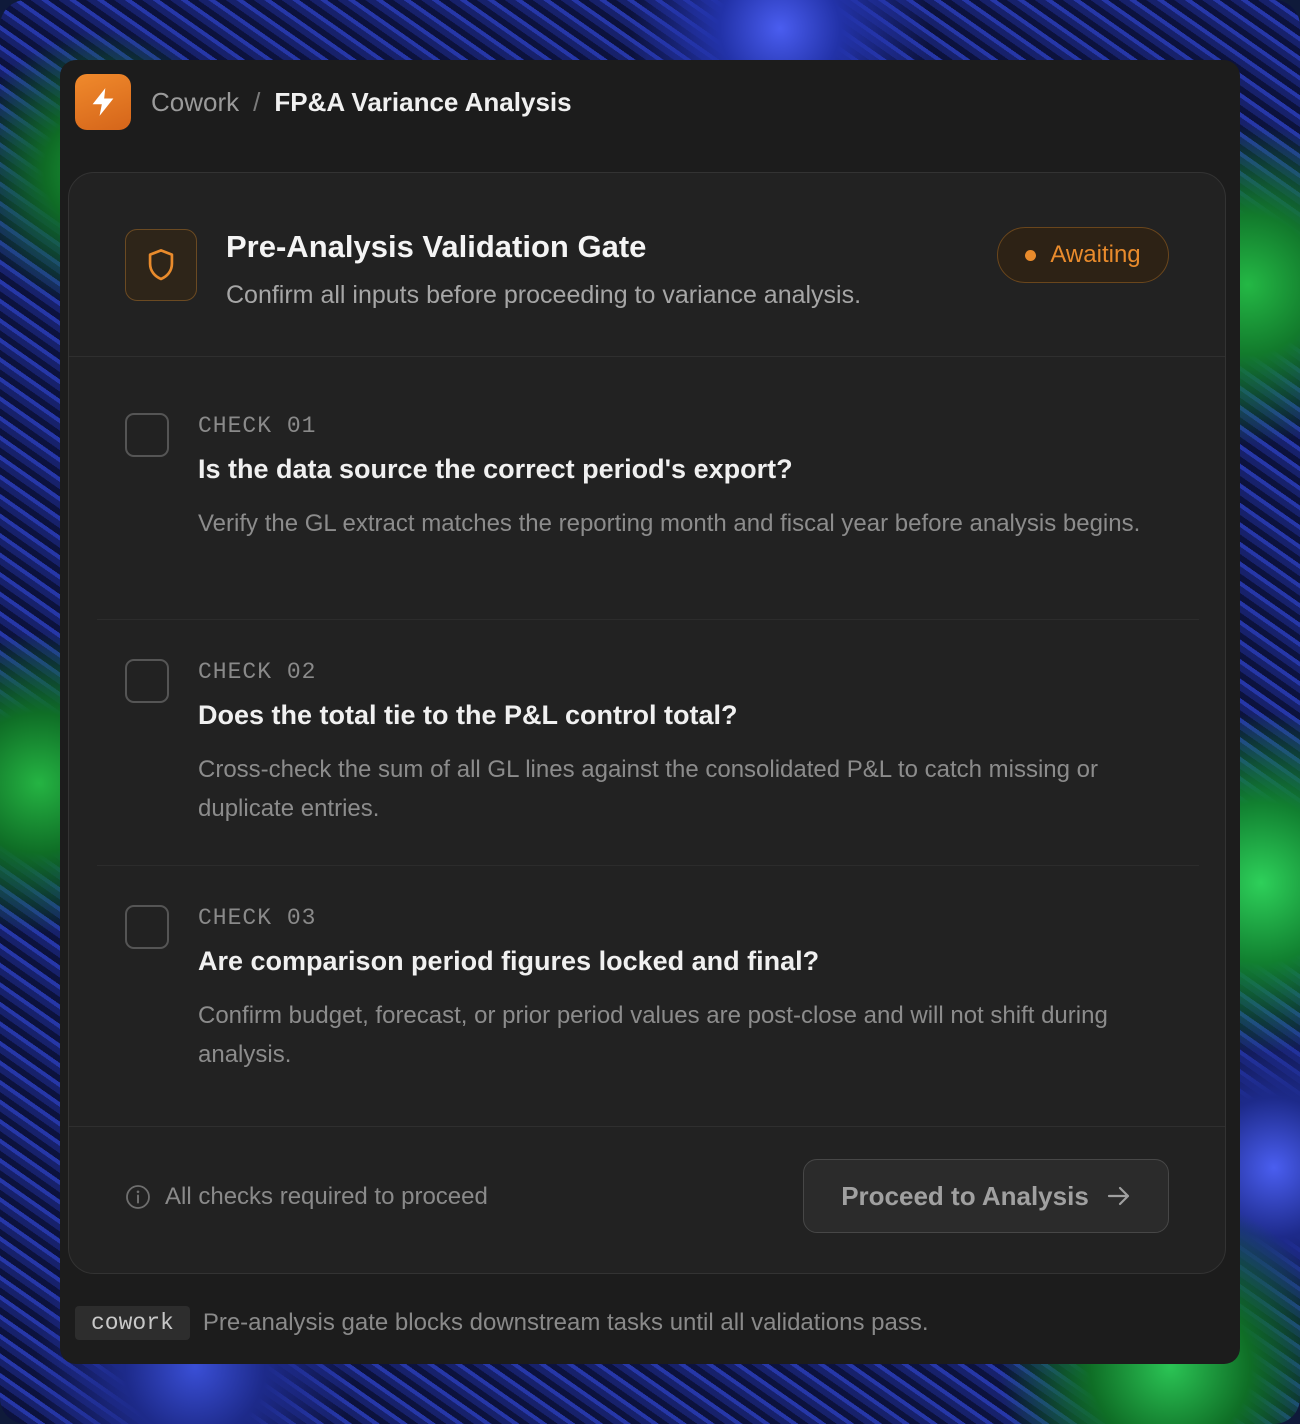 The height and width of the screenshot is (1424, 1300). I want to click on breadcrumb: Cowork / FP&A Variance Analysis, so click(361, 102).